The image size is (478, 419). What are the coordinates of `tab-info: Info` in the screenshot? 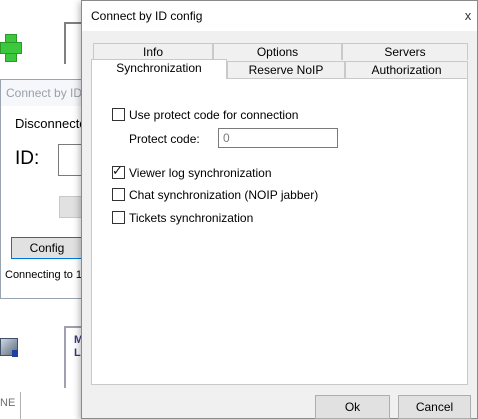 It's located at (153, 51).